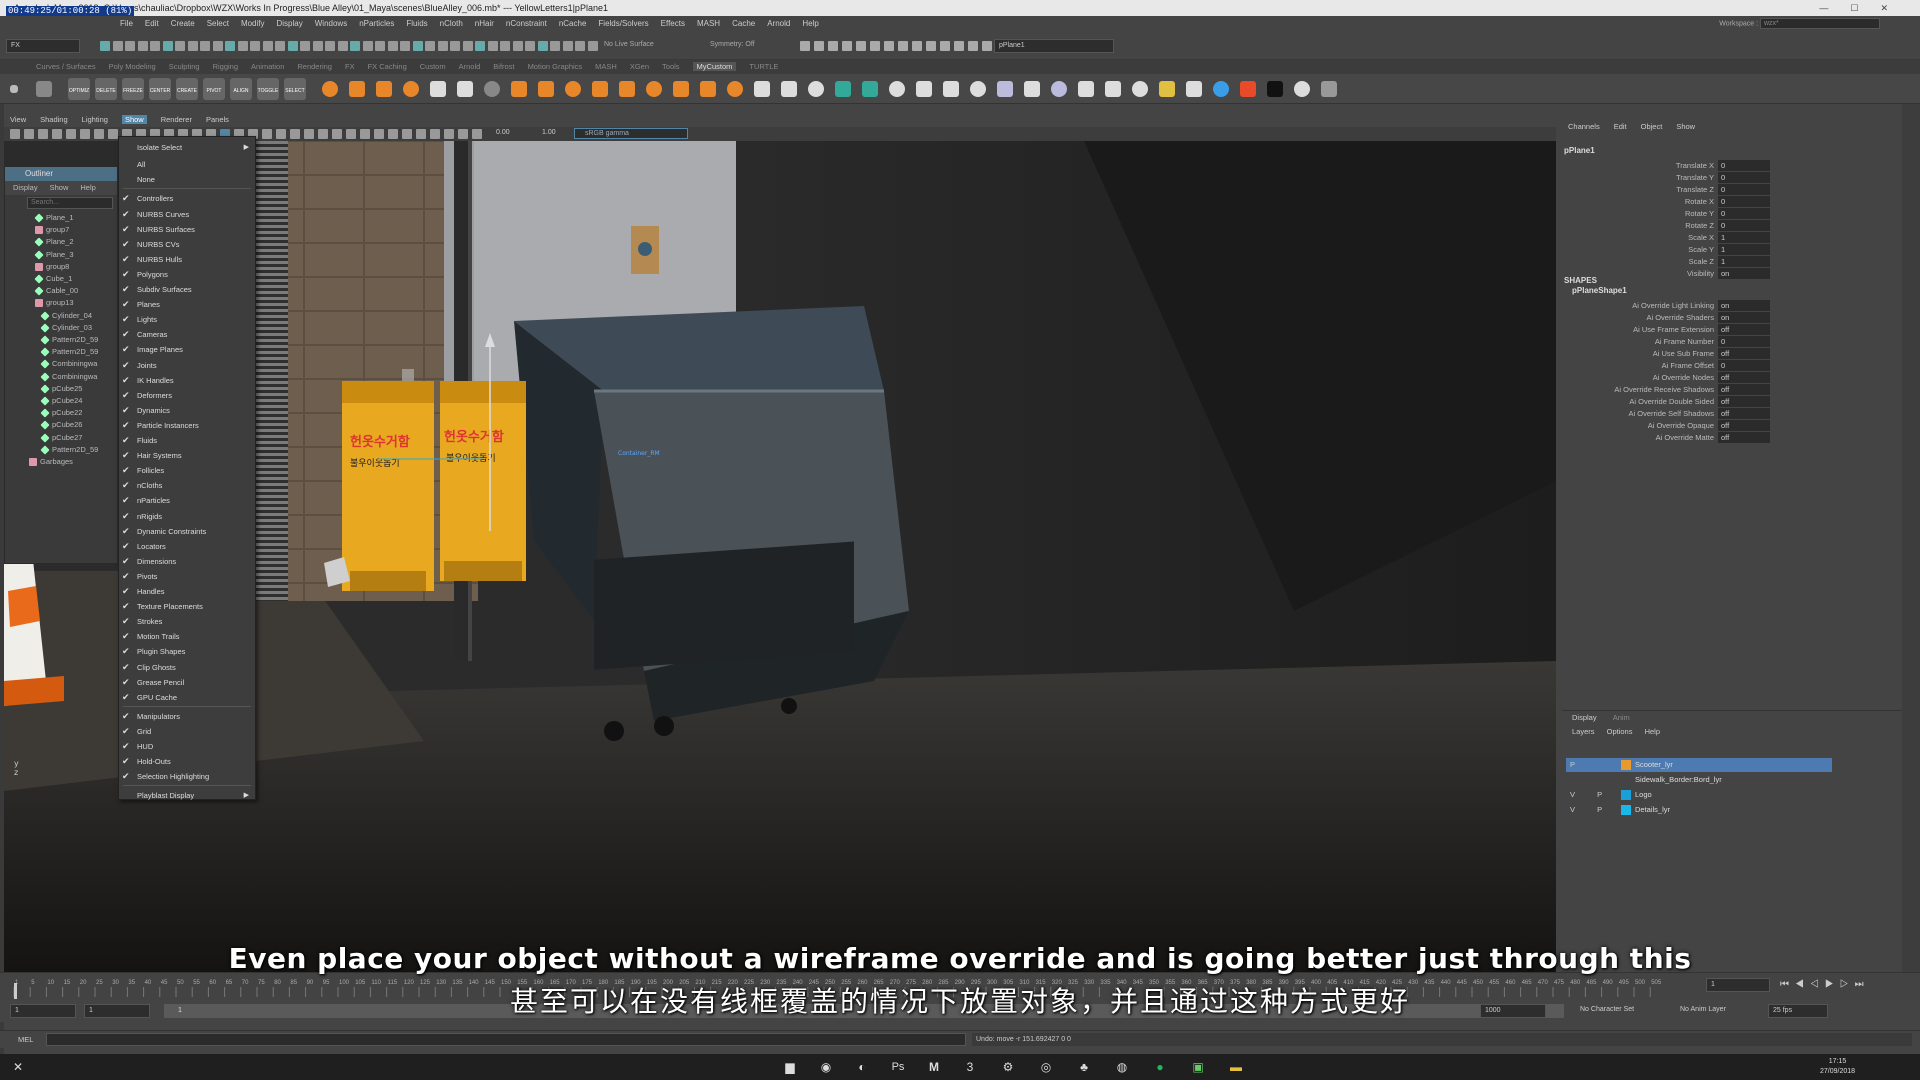 The width and height of the screenshot is (1920, 1080). What do you see at coordinates (61, 424) in the screenshot?
I see `outliner-row: pCube26` at bounding box center [61, 424].